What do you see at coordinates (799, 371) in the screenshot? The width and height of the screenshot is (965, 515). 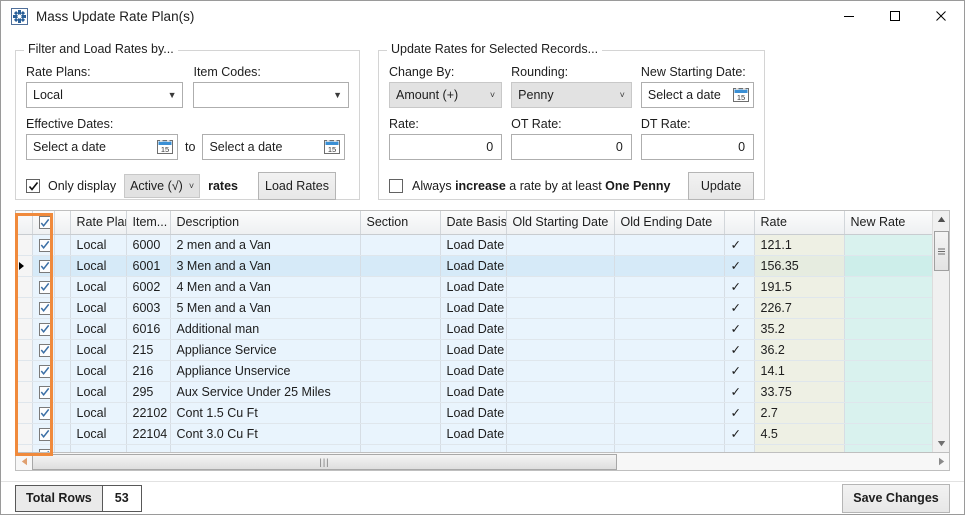 I see `cell-rate: 14.1` at bounding box center [799, 371].